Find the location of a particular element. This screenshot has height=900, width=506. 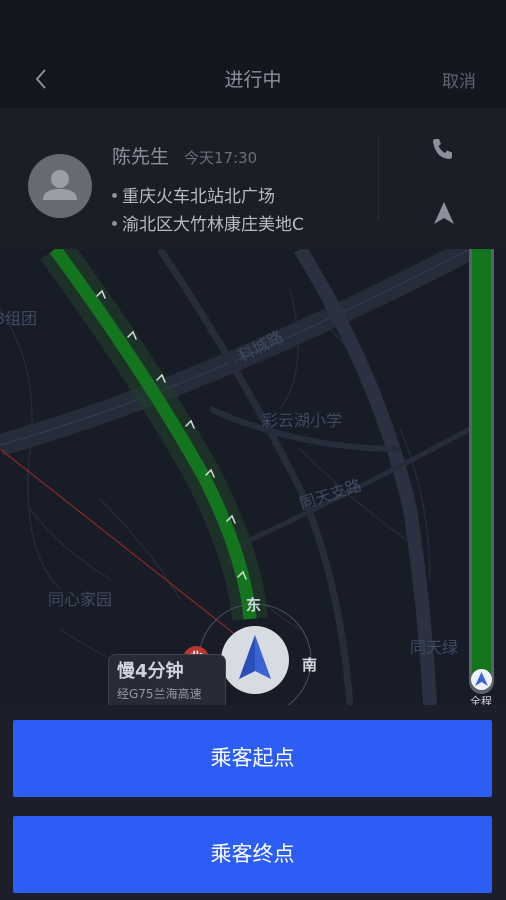

end-address: 渝北区大竹林康庄美地C is located at coordinates (208, 222).